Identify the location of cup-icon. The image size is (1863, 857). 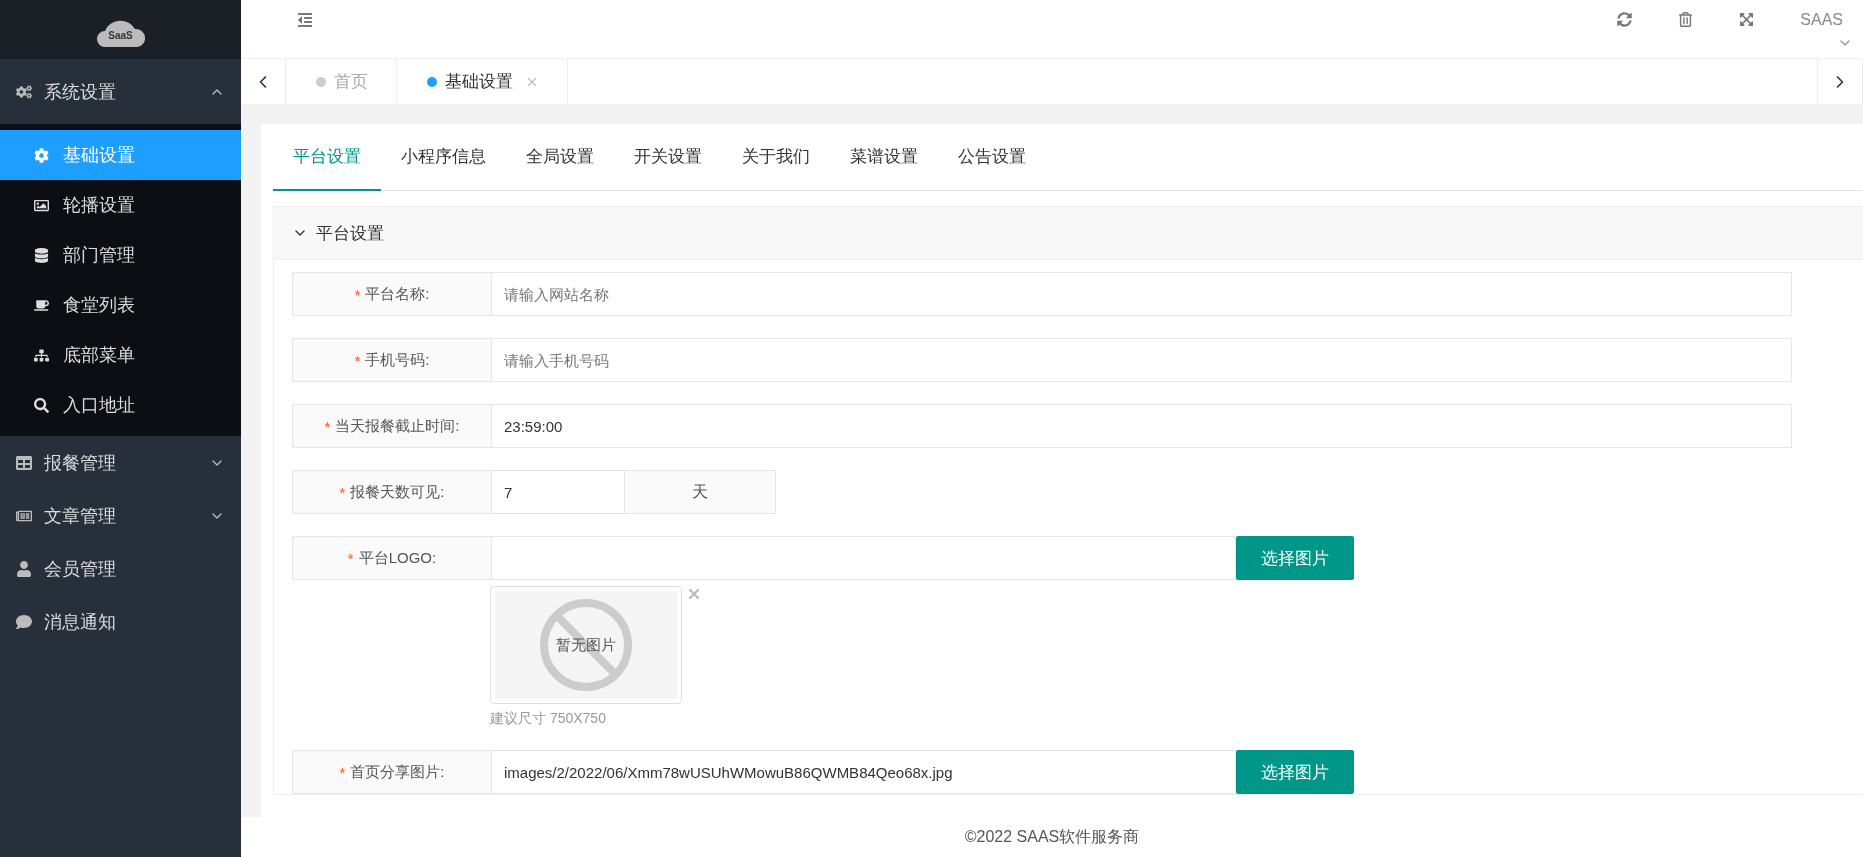
(41, 305).